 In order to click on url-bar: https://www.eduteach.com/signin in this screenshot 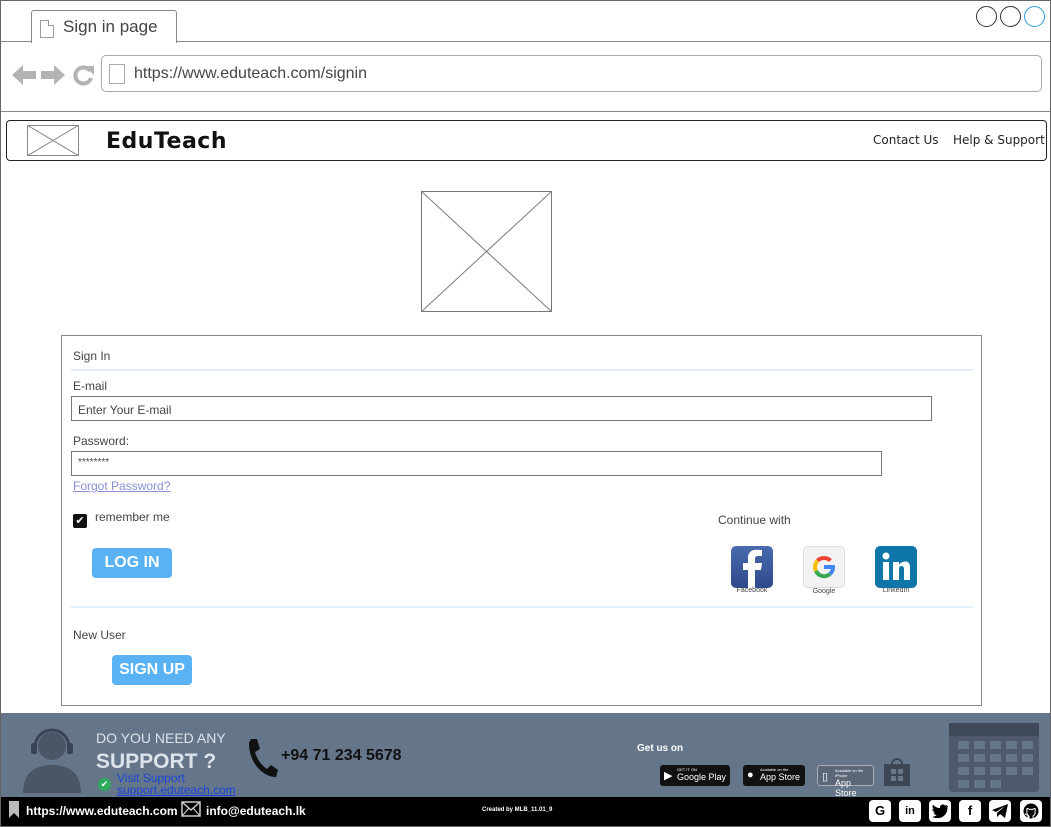, I will do `click(571, 73)`.